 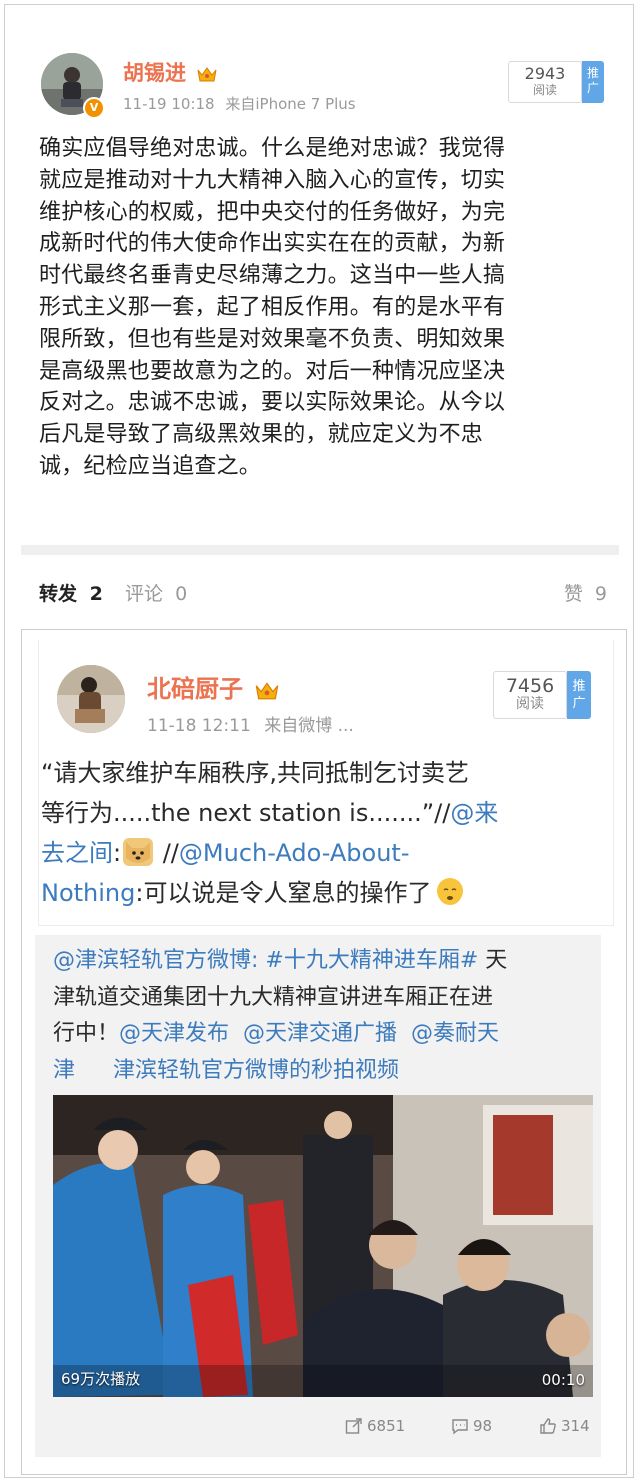 I want to click on post-body-line: 形式主义那一套，起了相反作用。有的是水平有, so click(x=272, y=307).